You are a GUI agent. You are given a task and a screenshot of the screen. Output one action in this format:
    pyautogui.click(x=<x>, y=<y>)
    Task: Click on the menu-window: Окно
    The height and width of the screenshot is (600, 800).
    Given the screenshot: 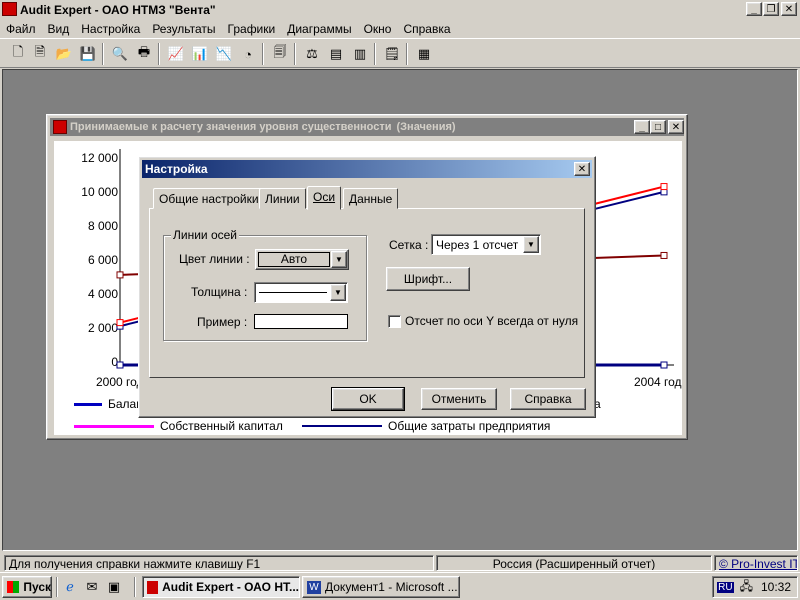 What is the action you would take?
    pyautogui.click(x=378, y=29)
    